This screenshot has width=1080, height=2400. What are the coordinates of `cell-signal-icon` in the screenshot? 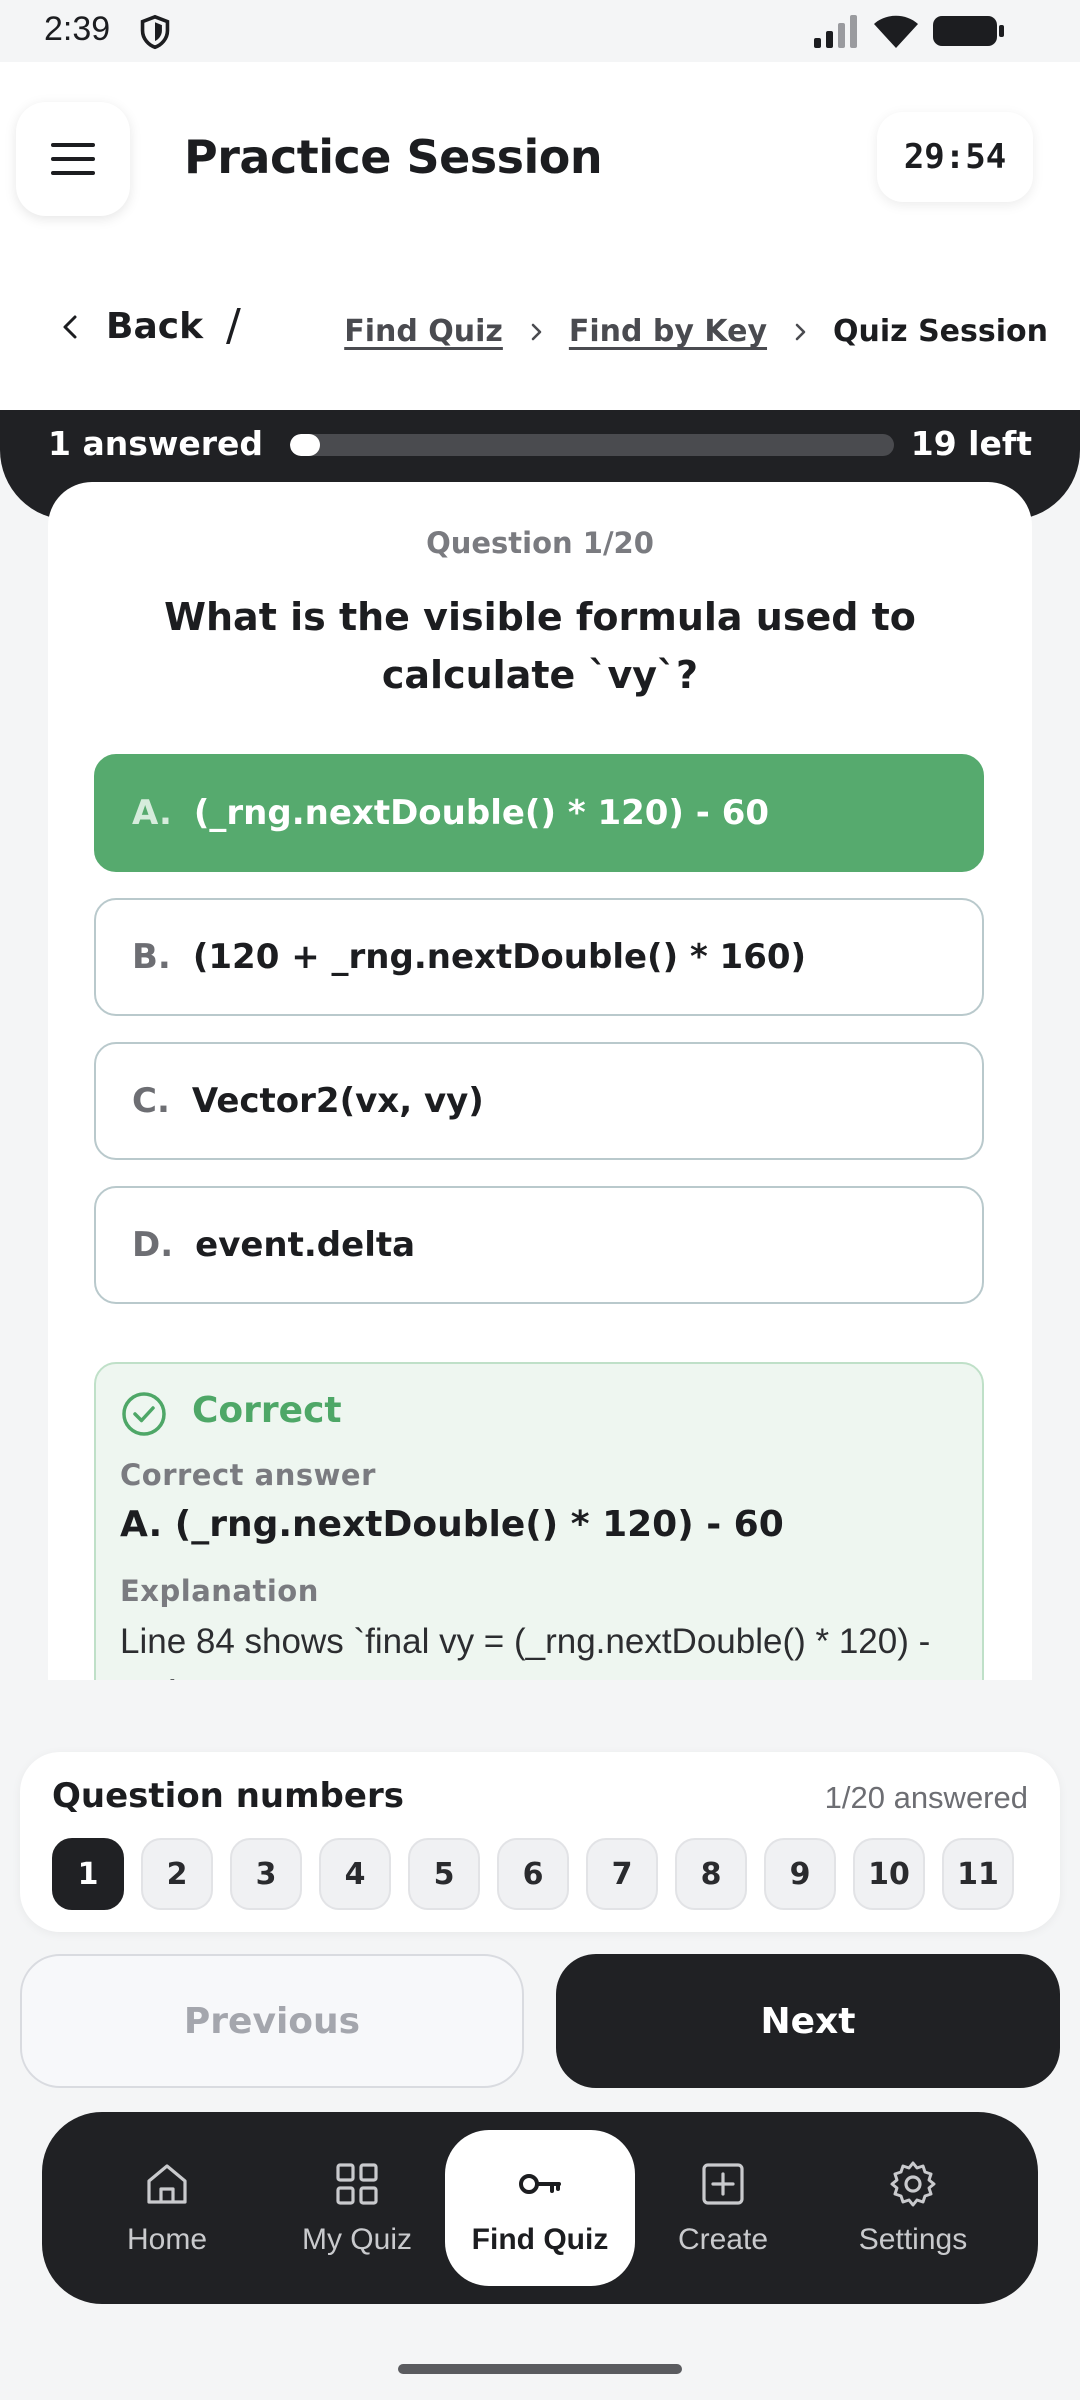 It's located at (835, 31).